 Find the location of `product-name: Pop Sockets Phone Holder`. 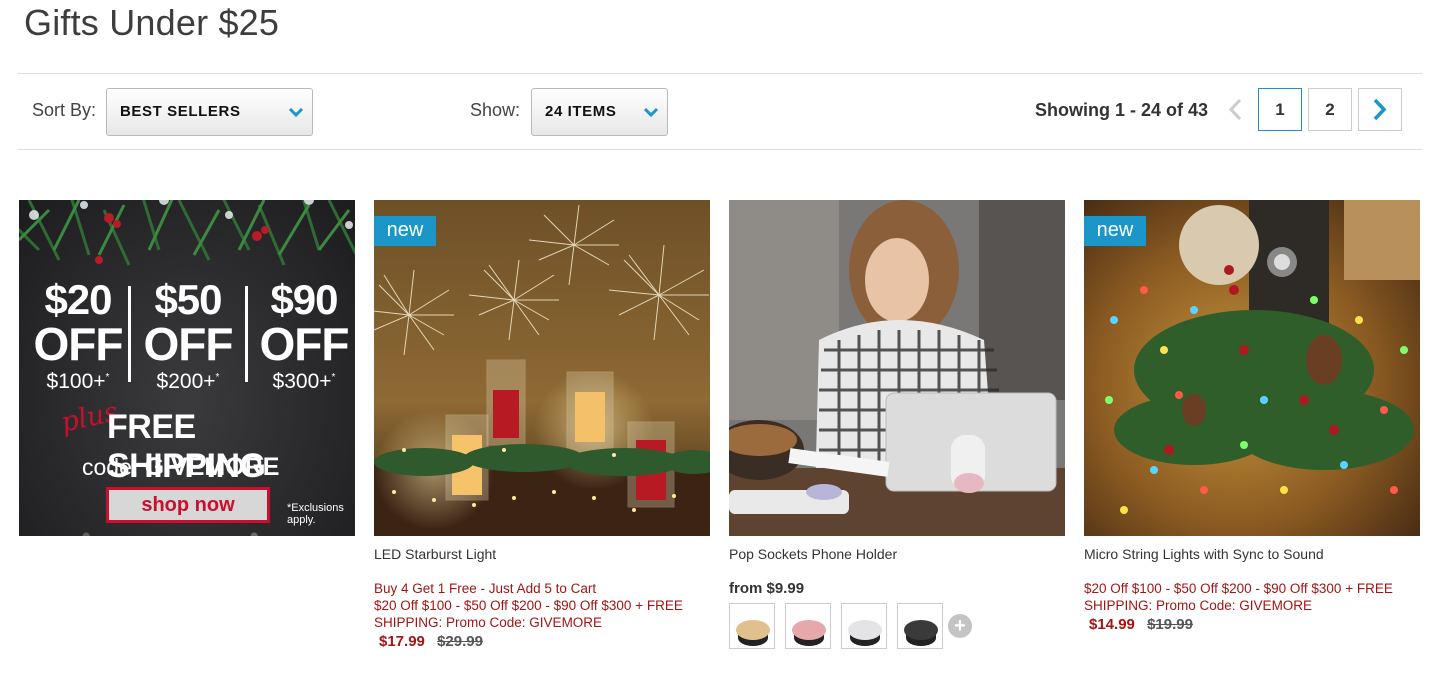

product-name: Pop Sockets Phone Holder is located at coordinates (897, 554).